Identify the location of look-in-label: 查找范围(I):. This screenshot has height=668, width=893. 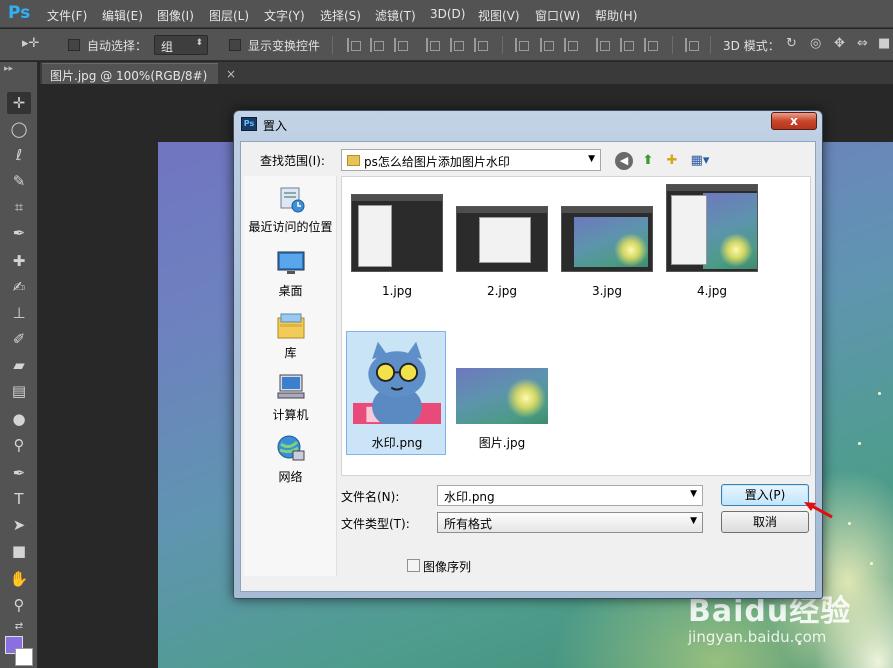
(292, 161).